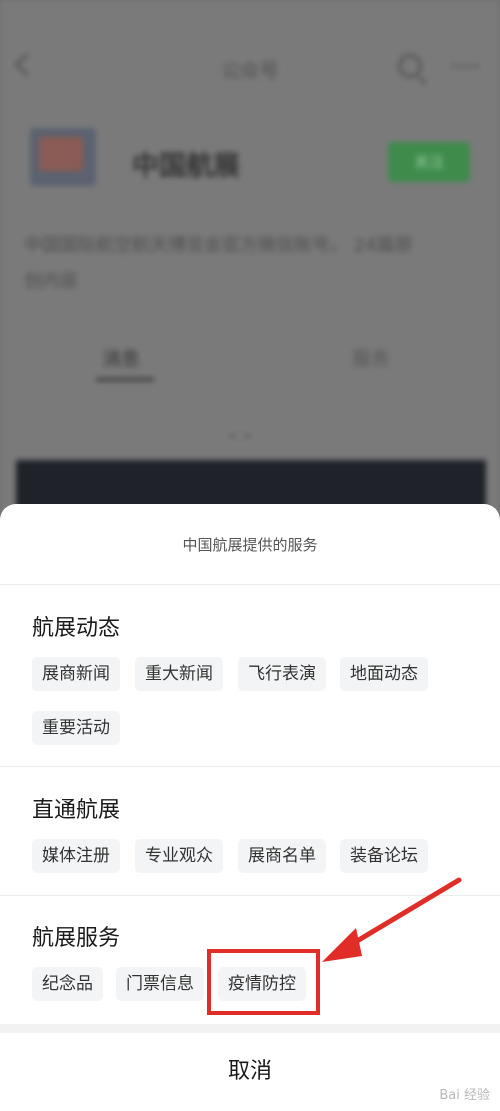  I want to click on pager-dots, so click(250, 431).